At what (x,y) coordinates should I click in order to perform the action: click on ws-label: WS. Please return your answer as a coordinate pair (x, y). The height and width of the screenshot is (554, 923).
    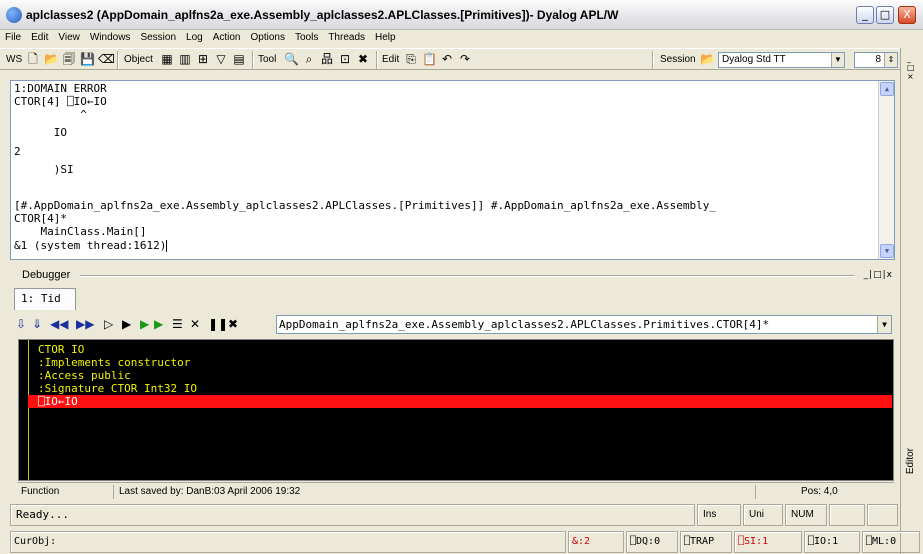
    Looking at the image, I should click on (14, 59).